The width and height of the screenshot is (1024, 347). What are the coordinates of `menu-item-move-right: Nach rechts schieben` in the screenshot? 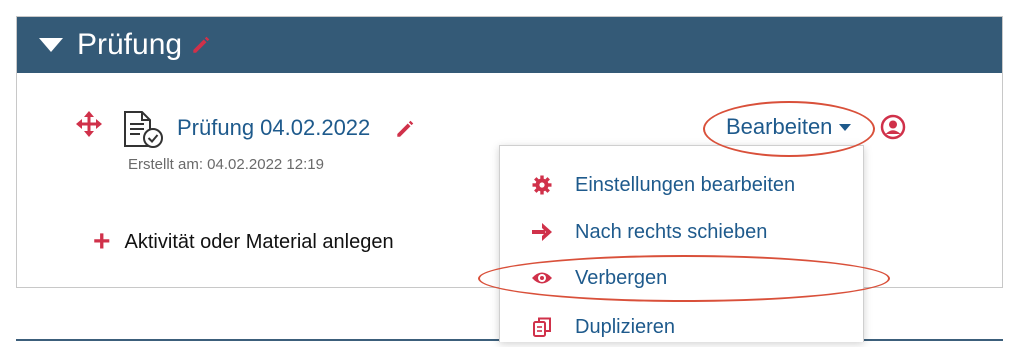 It's located at (681, 232).